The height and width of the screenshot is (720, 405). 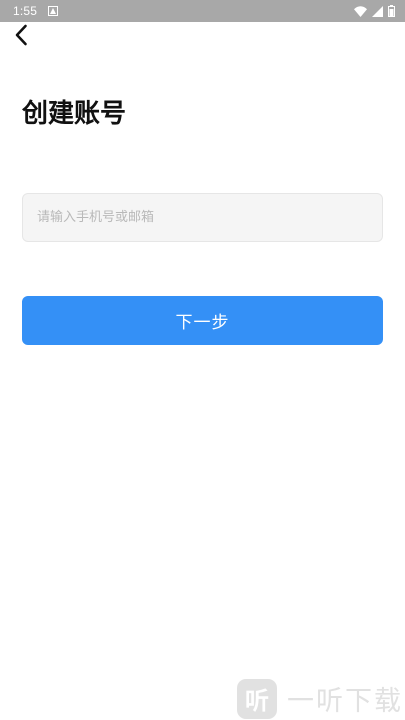 I want to click on back-button, so click(x=21, y=37).